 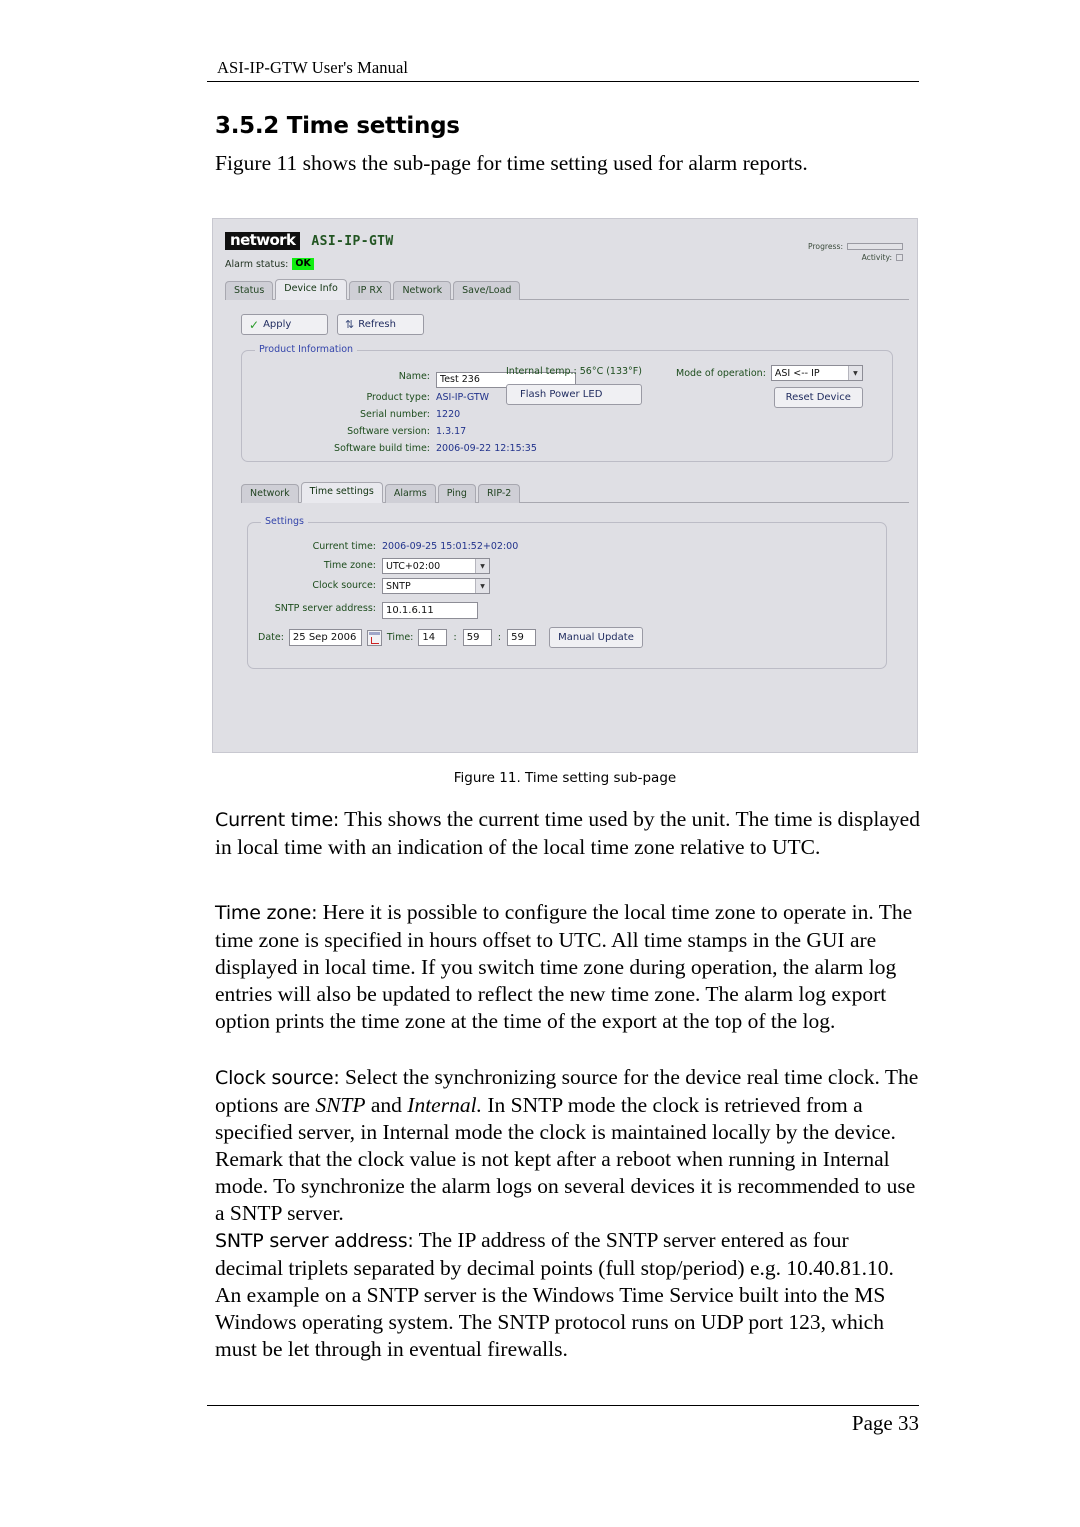 What do you see at coordinates (398, 586) in the screenshot?
I see `clock-source-value: SNTP` at bounding box center [398, 586].